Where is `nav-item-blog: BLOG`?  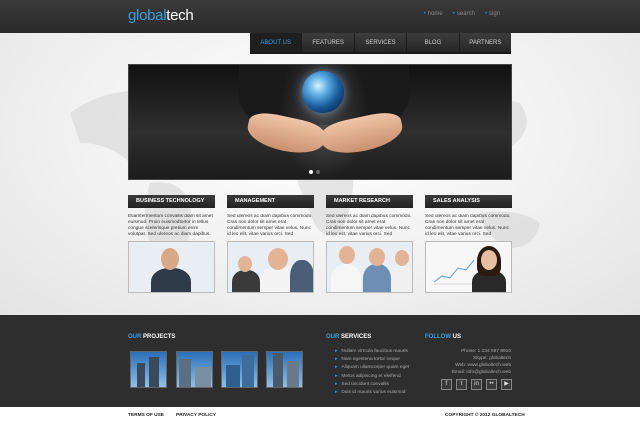
nav-item-blog: BLOG is located at coordinates (433, 42).